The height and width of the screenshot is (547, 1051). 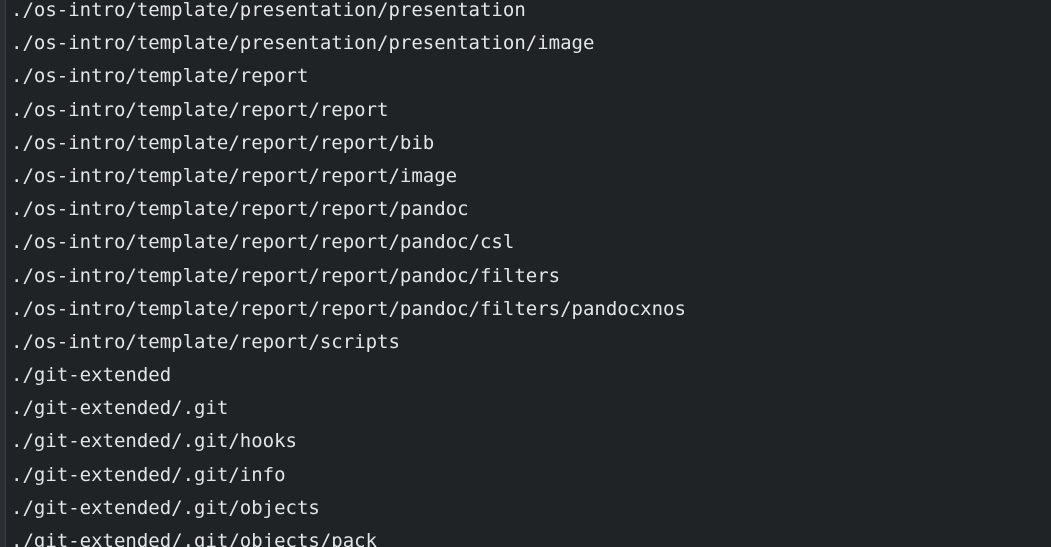 I want to click on terminal-left-border, so click(x=3, y=273).